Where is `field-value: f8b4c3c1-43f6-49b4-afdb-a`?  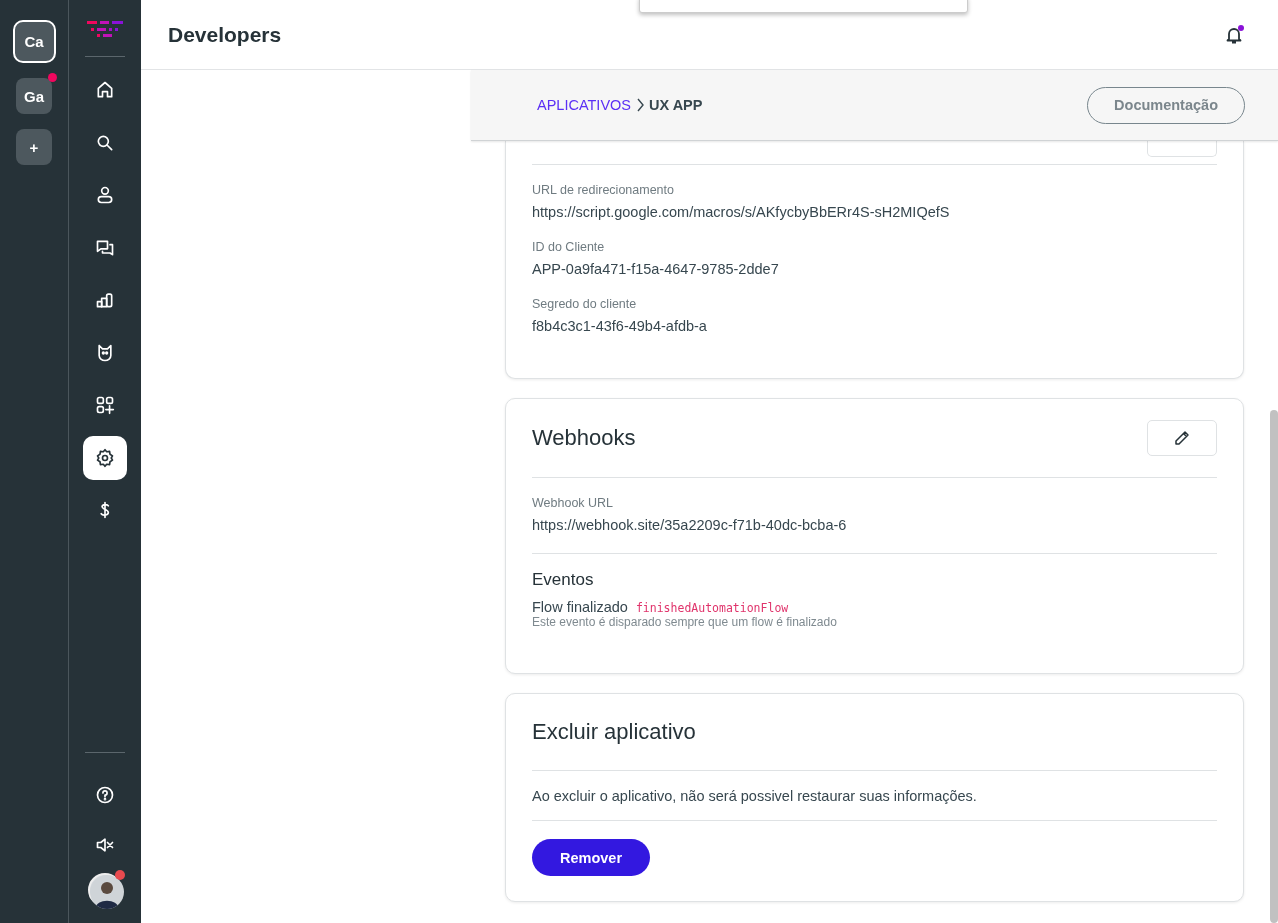
field-value: f8b4c3c1-43f6-49b4-afdb-a is located at coordinates (620, 326).